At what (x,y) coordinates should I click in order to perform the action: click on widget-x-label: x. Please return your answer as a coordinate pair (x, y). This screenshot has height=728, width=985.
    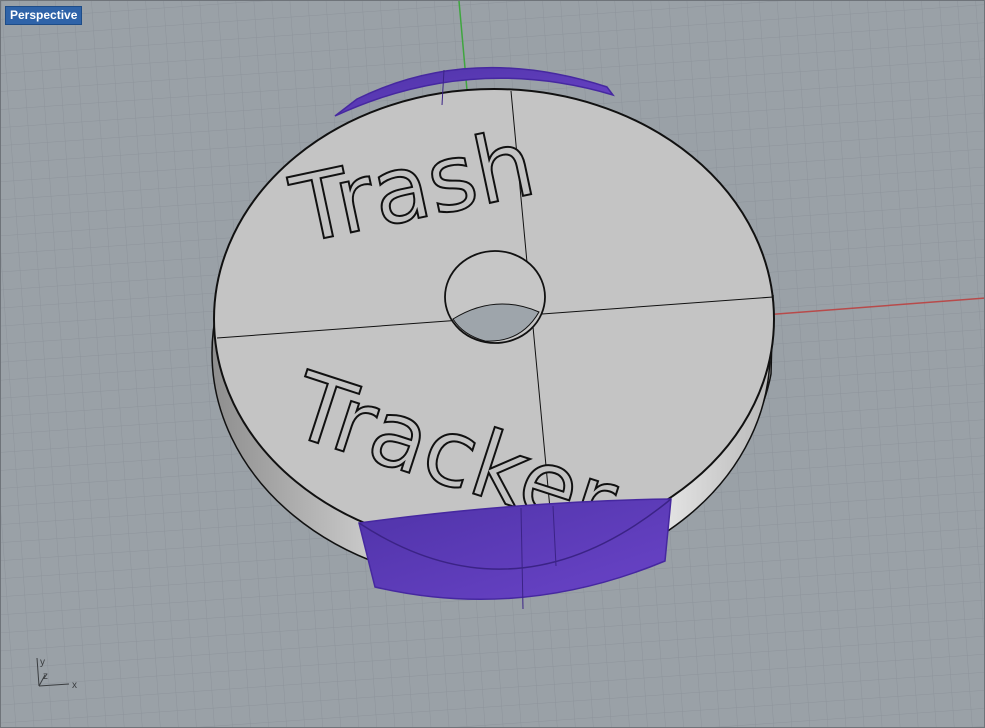
    Looking at the image, I should click on (74, 685).